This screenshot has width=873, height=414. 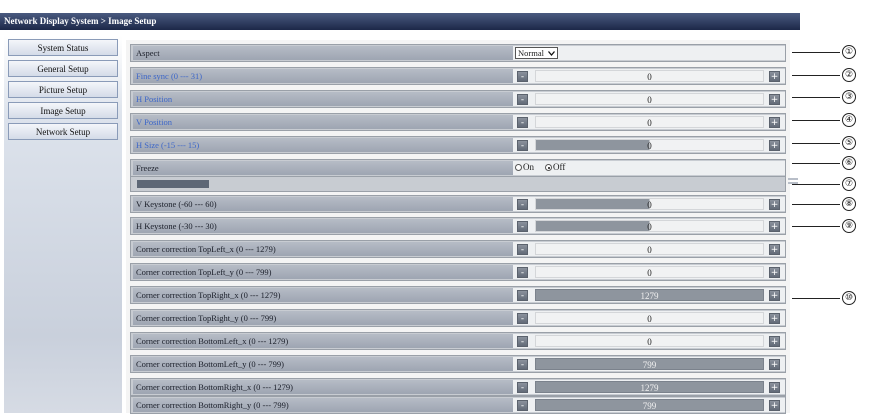 I want to click on h-position-row: H Position - 0 +, so click(x=458, y=99).